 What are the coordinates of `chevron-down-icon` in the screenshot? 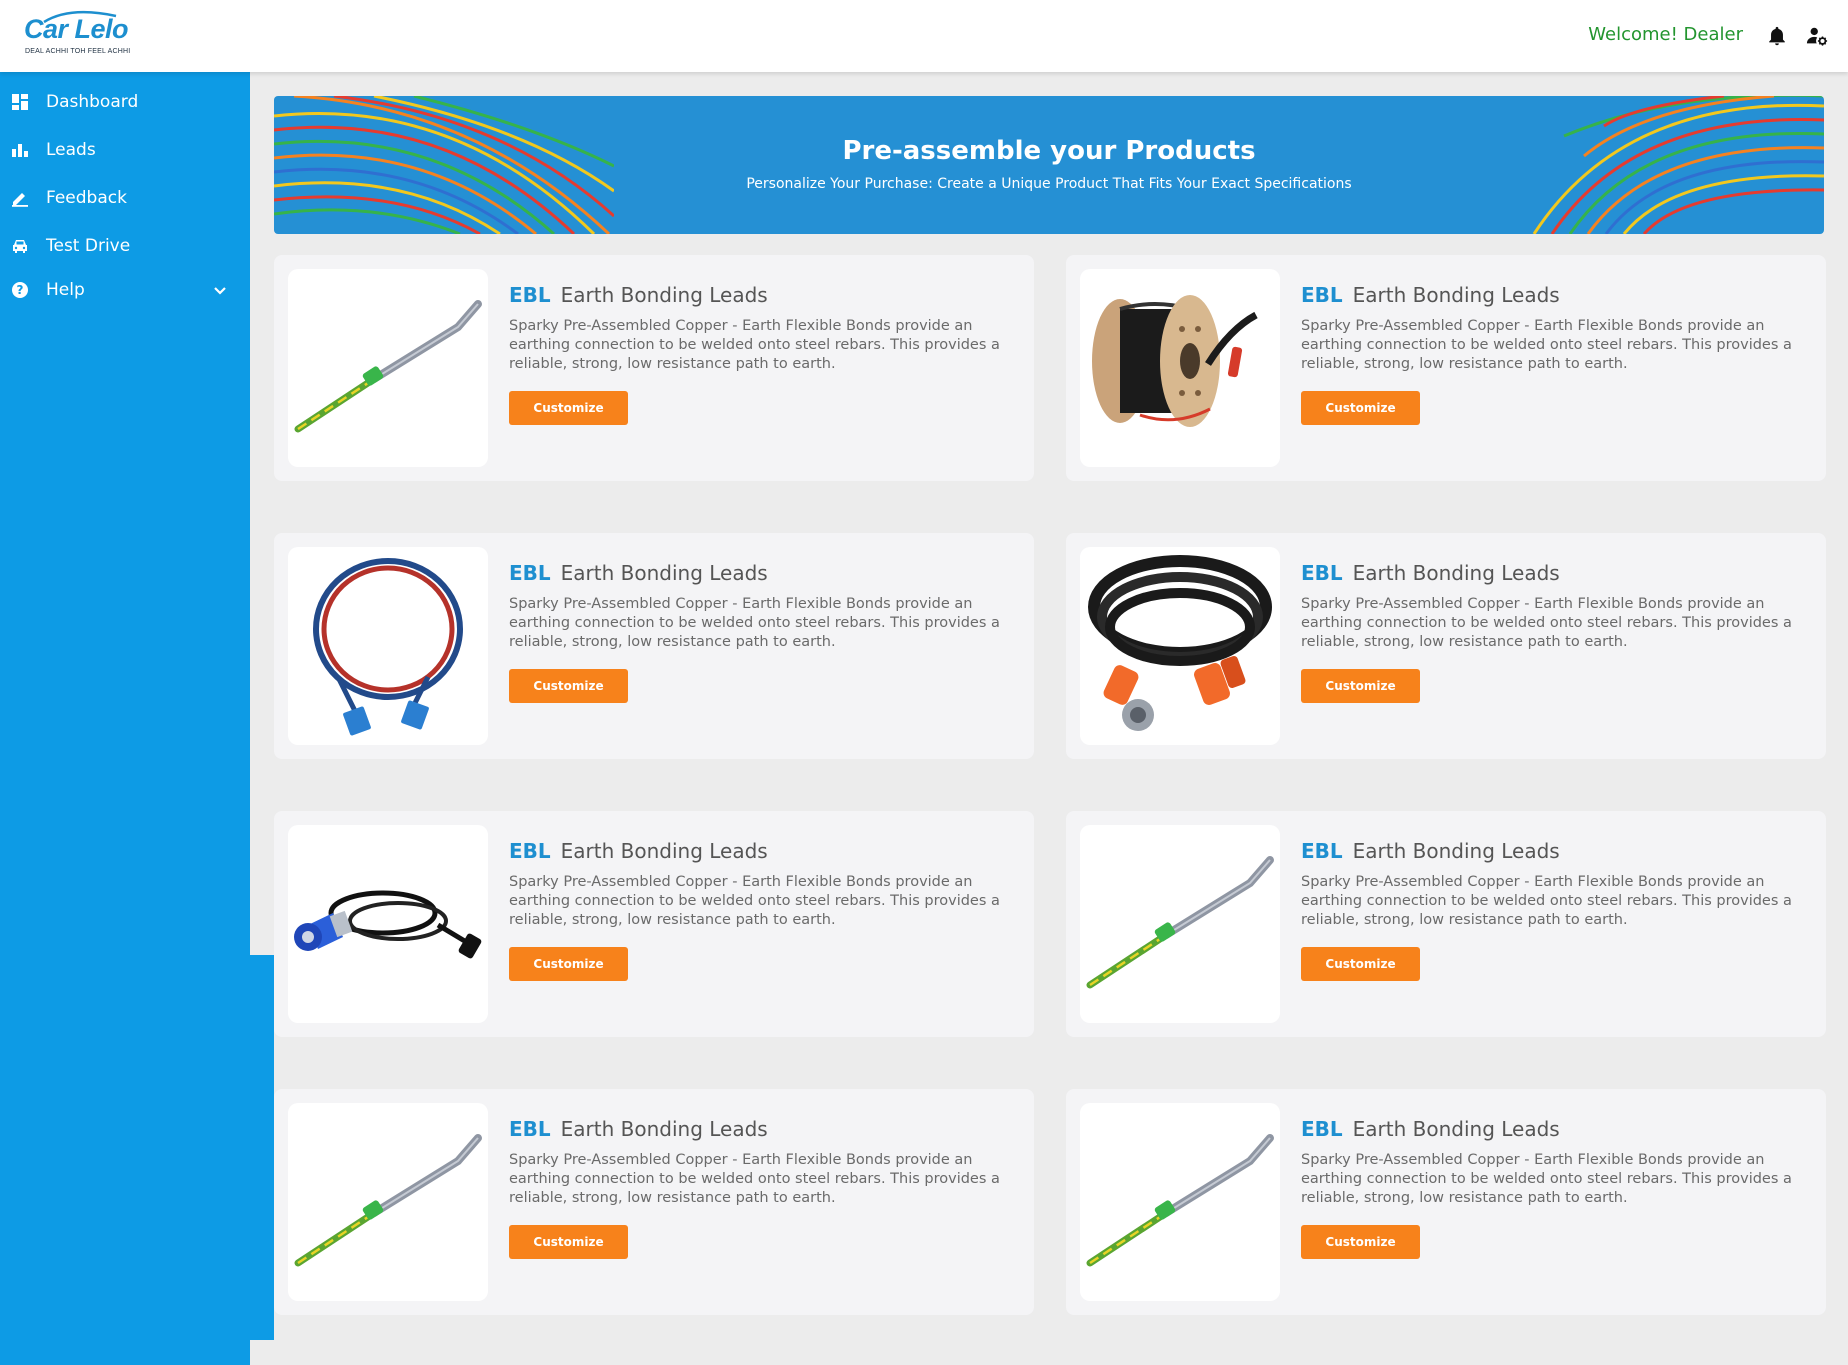 It's located at (220, 291).